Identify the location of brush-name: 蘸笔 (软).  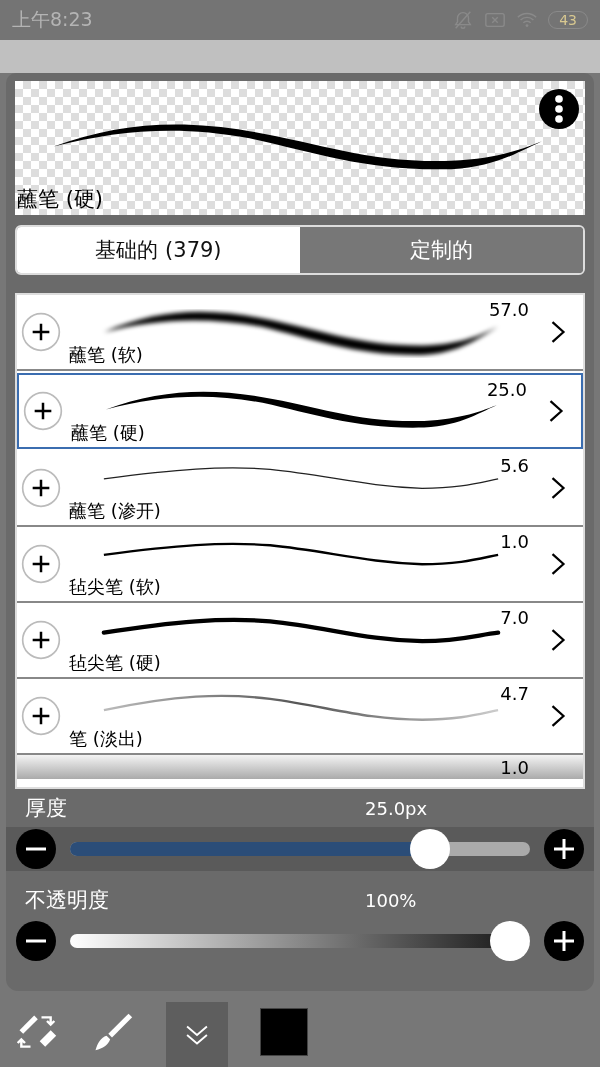
(106, 355).